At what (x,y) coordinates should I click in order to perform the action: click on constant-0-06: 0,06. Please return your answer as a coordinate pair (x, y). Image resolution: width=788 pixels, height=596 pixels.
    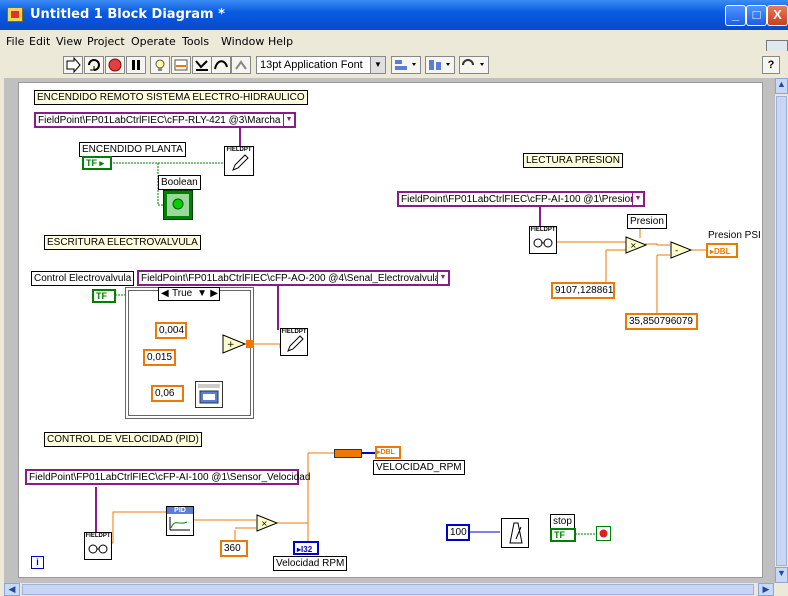
    Looking at the image, I should click on (167, 393).